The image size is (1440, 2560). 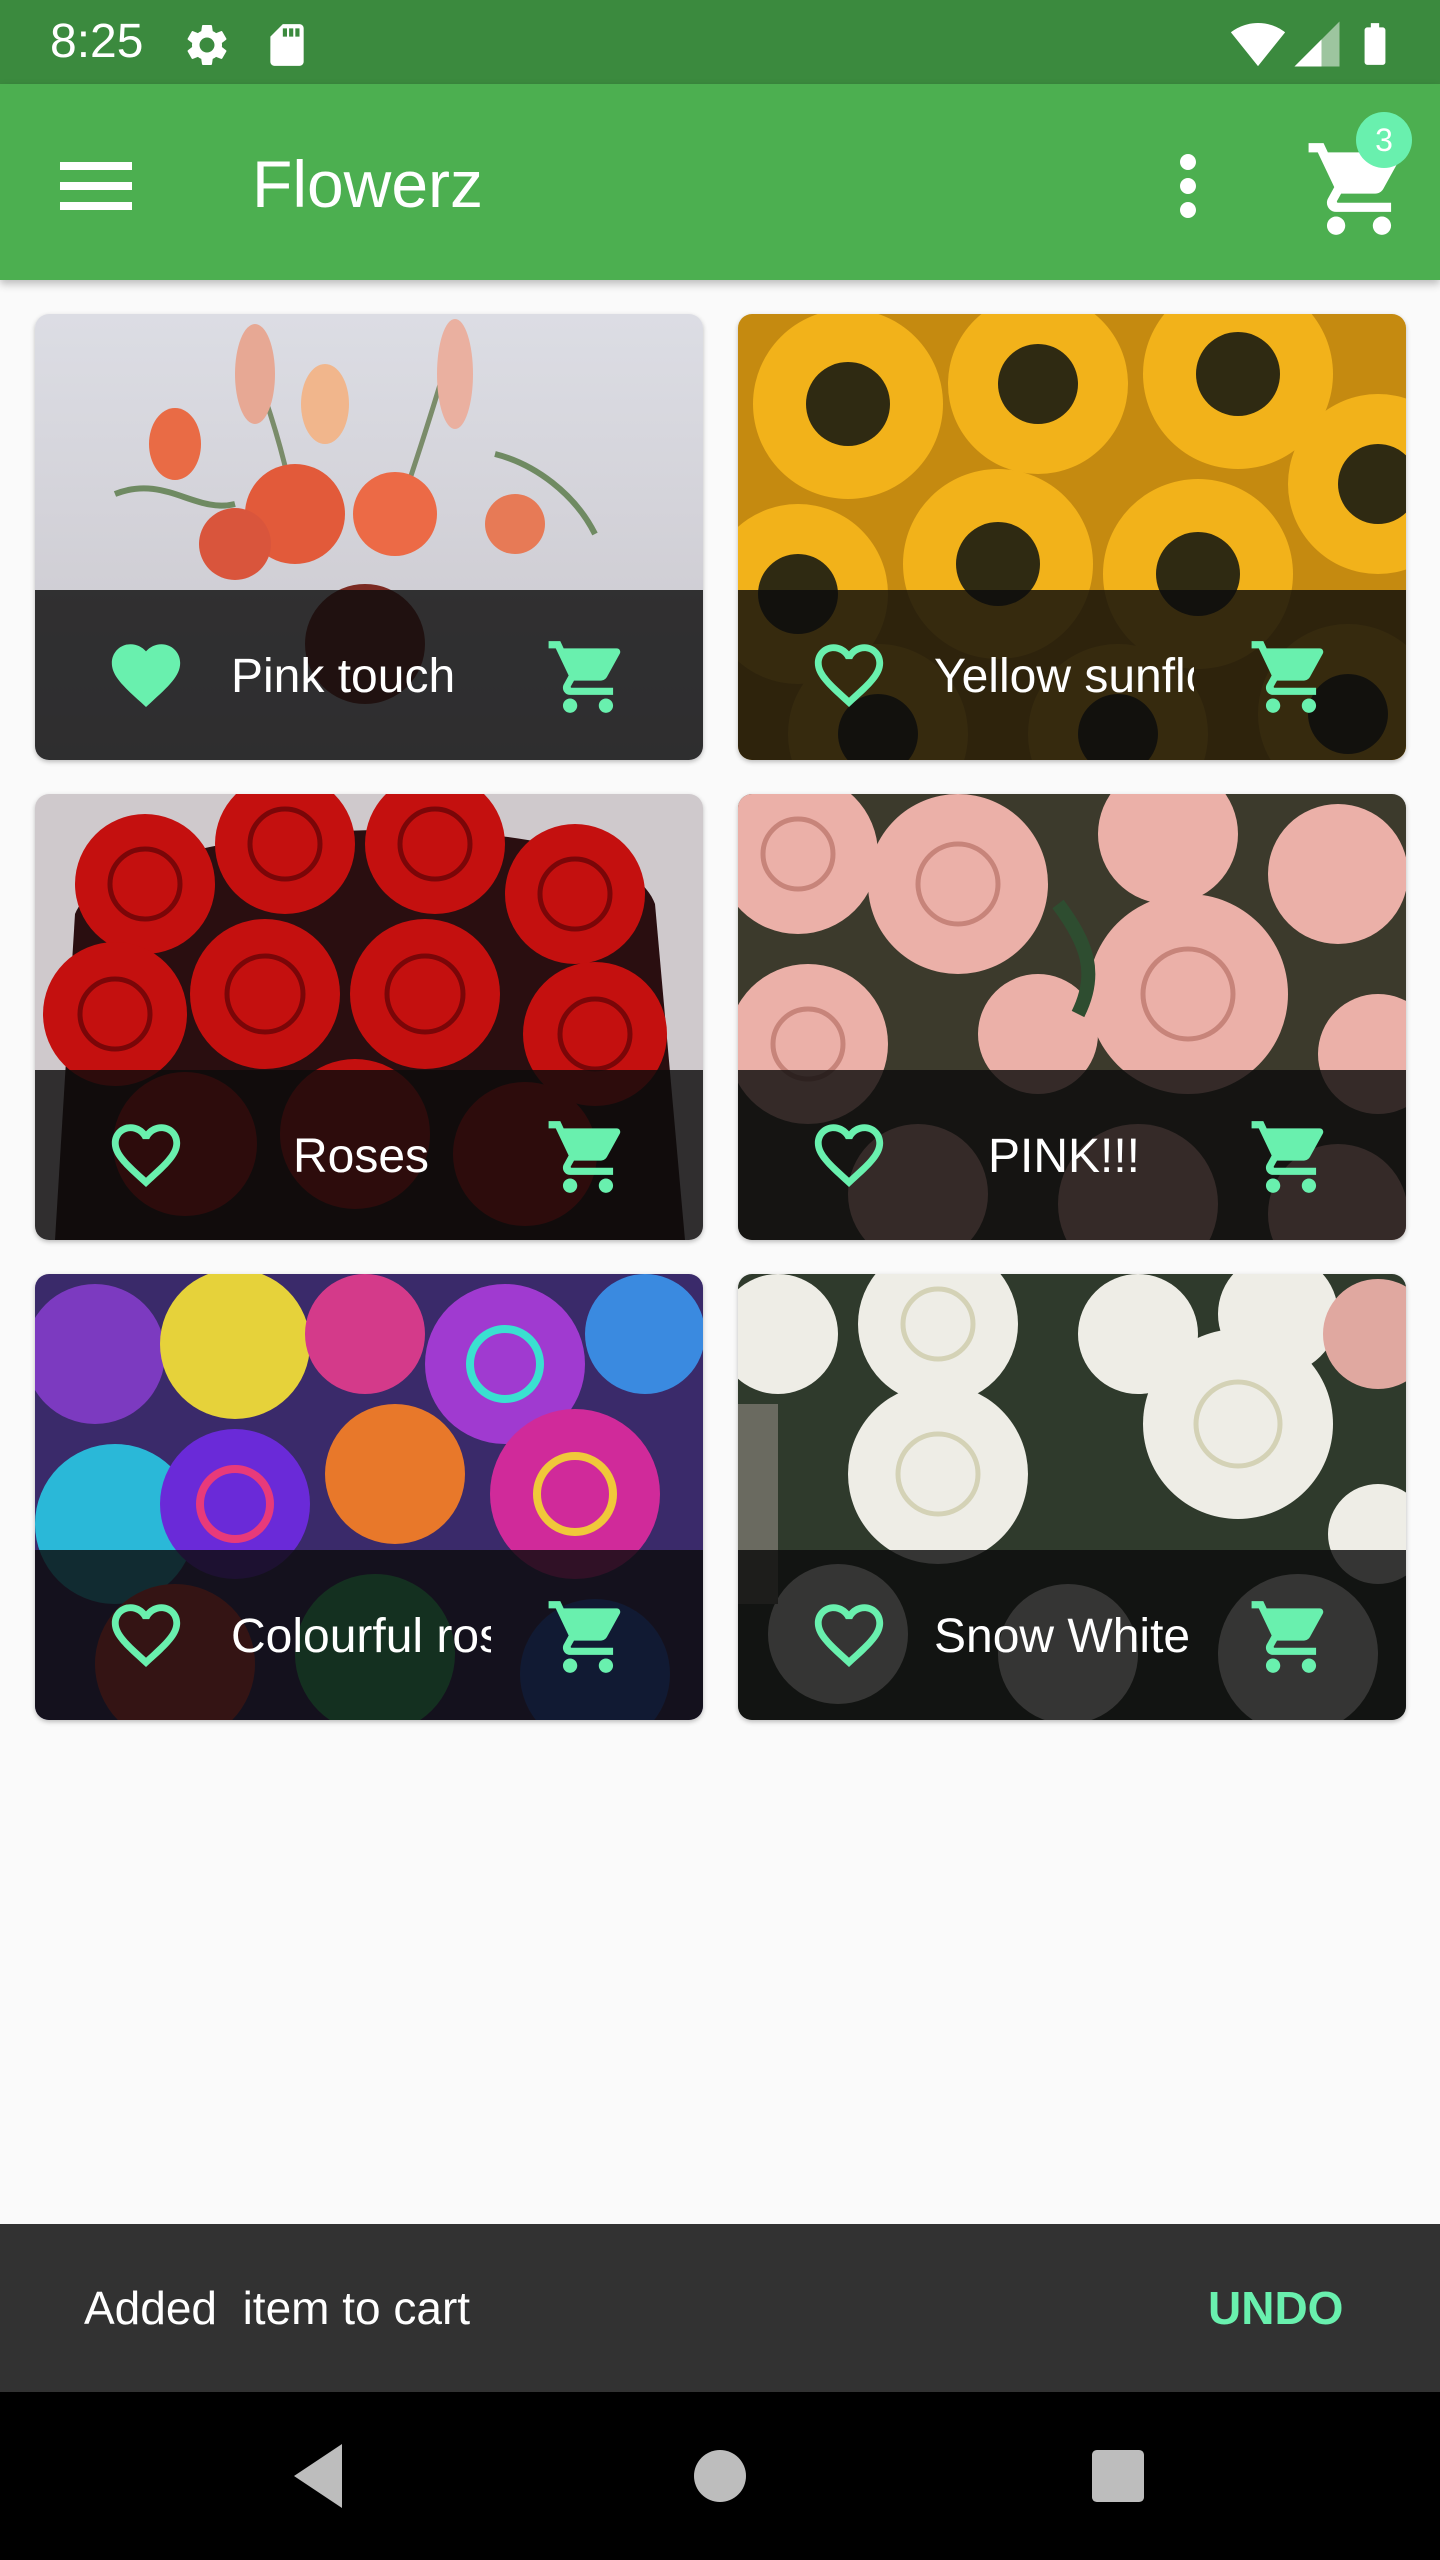 What do you see at coordinates (1375, 44) in the screenshot?
I see `battery-icon` at bounding box center [1375, 44].